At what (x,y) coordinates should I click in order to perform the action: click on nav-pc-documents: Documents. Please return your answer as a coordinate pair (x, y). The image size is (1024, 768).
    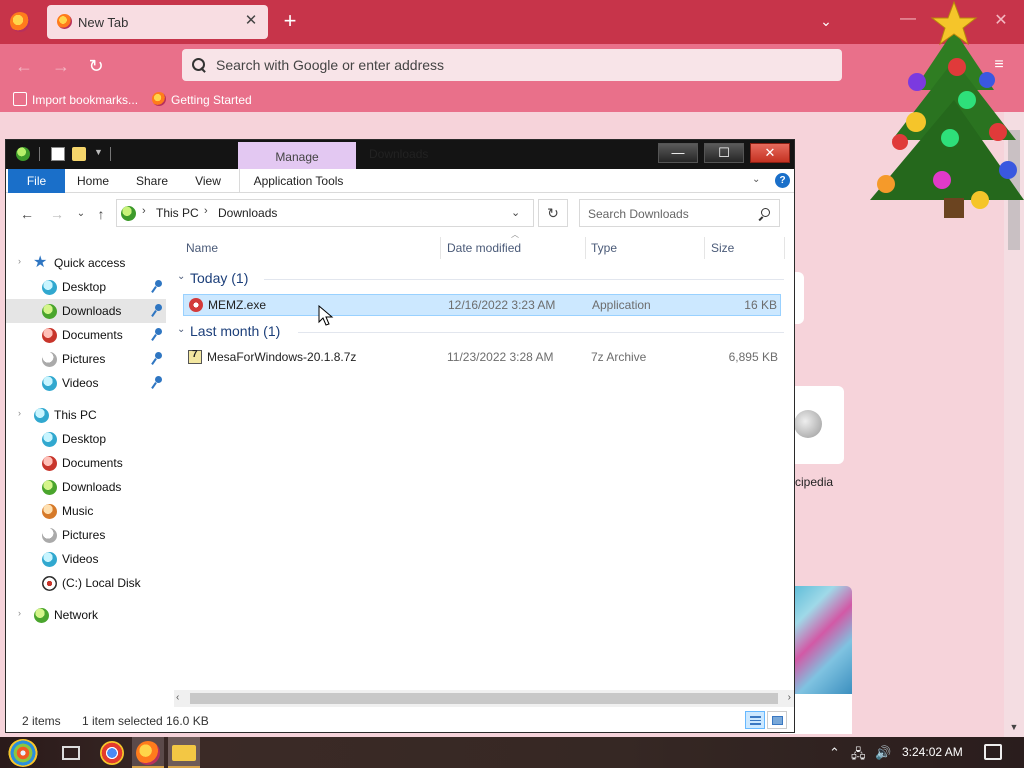
    Looking at the image, I should click on (86, 463).